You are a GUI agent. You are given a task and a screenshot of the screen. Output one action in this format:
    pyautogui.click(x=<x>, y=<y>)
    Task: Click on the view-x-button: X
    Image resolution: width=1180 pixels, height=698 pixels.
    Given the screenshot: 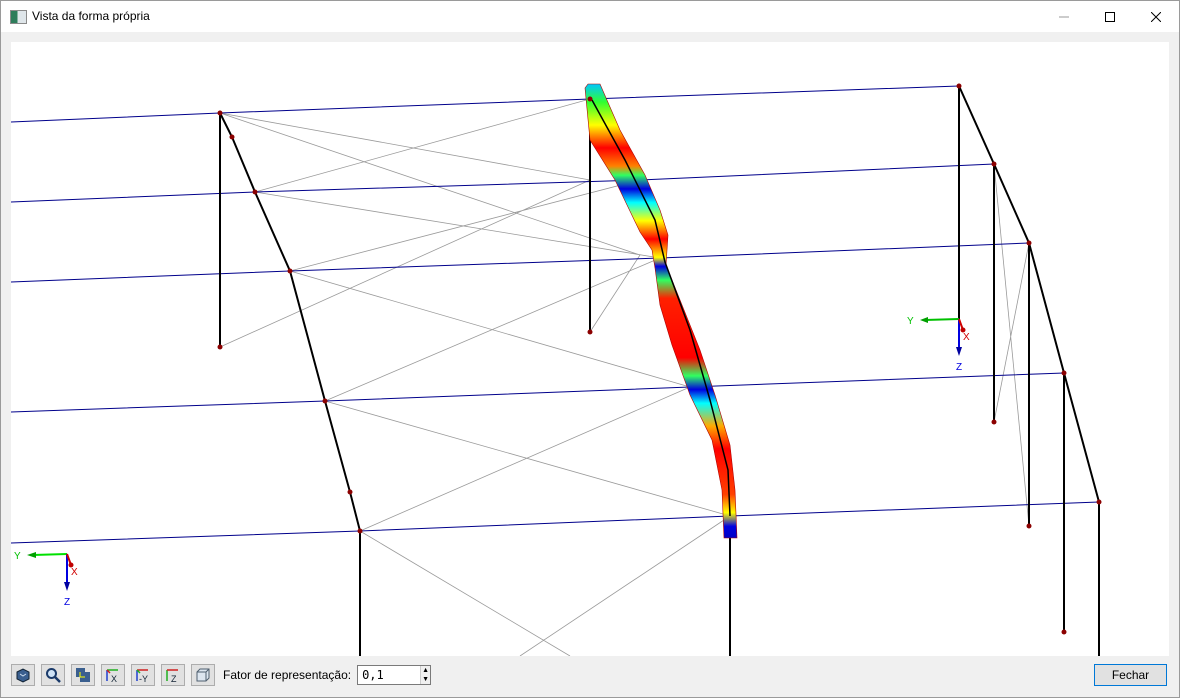 What is the action you would take?
    pyautogui.click(x=113, y=675)
    